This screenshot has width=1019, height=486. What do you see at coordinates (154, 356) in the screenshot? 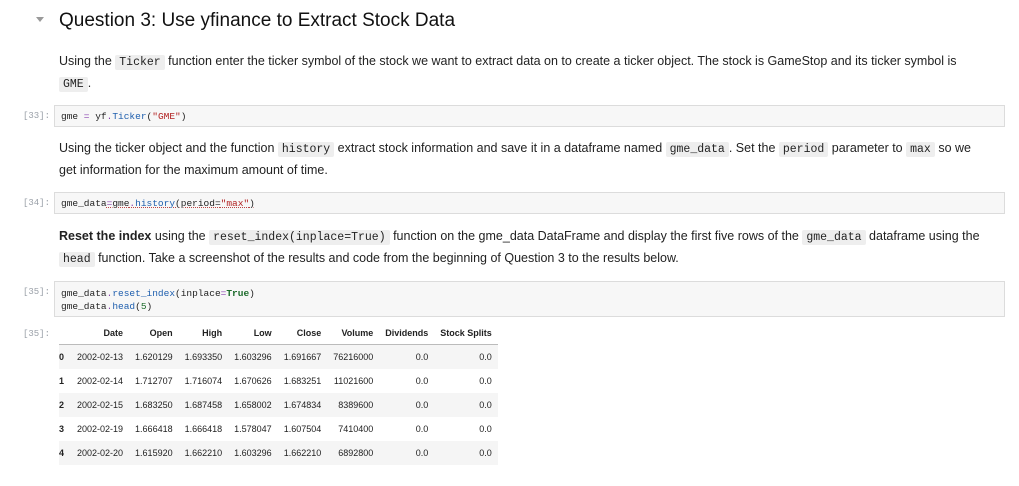
I see `table-cell: 1.620129` at bounding box center [154, 356].